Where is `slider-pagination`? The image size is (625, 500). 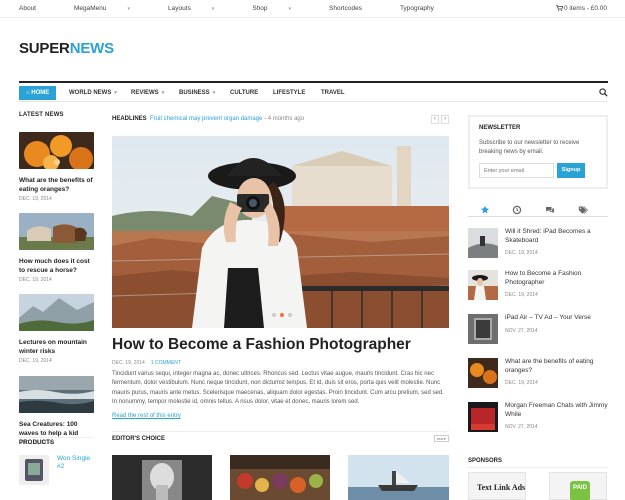
slider-pagination is located at coordinates (282, 315).